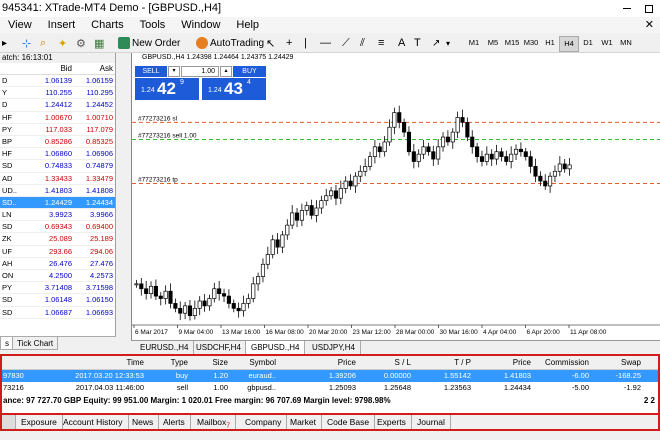 The width and height of the screenshot is (660, 440). Describe the element at coordinates (43, 43) in the screenshot. I see `search-icon: ⌕` at that location.